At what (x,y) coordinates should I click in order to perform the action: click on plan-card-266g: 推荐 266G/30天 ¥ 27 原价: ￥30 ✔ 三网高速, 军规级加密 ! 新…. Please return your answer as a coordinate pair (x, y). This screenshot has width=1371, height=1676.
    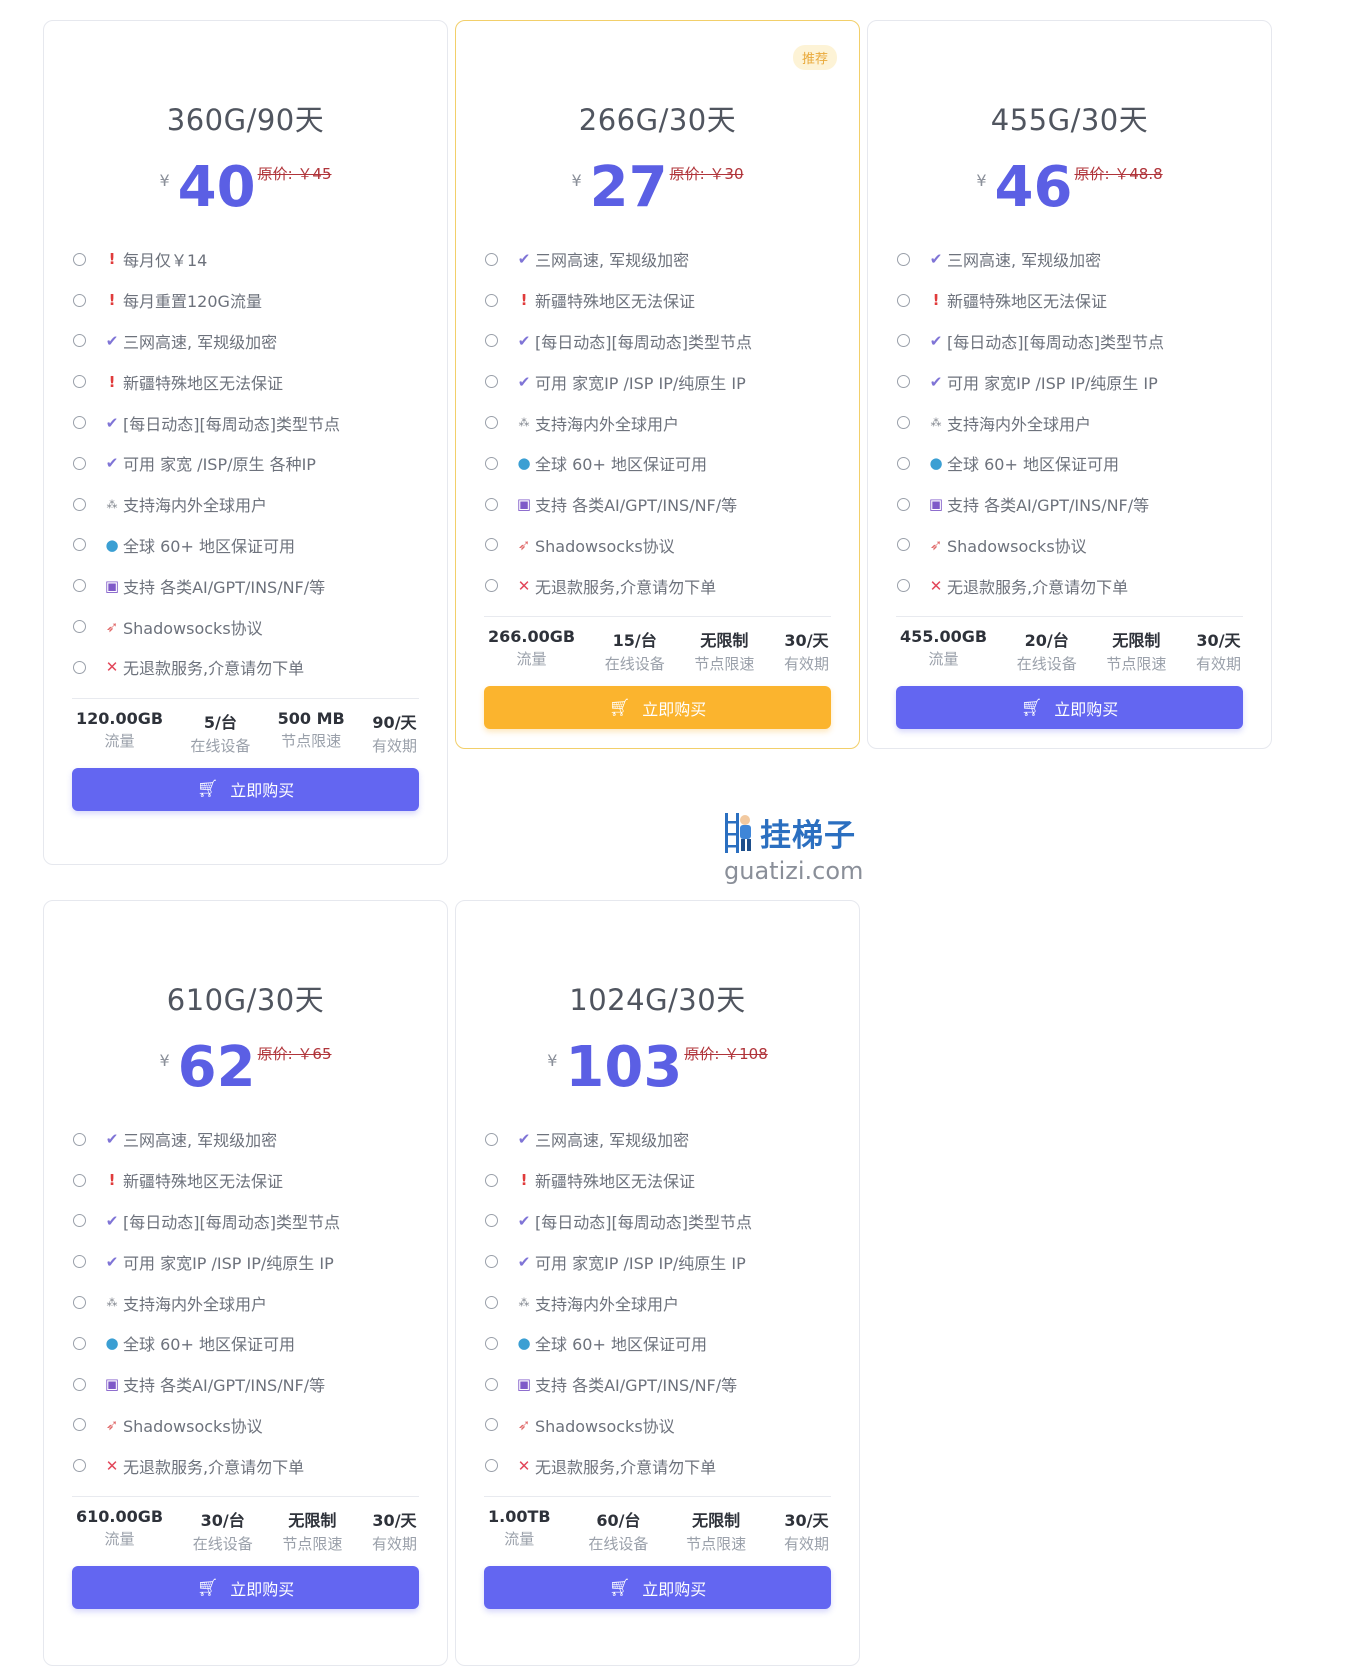
    Looking at the image, I should click on (657, 384).